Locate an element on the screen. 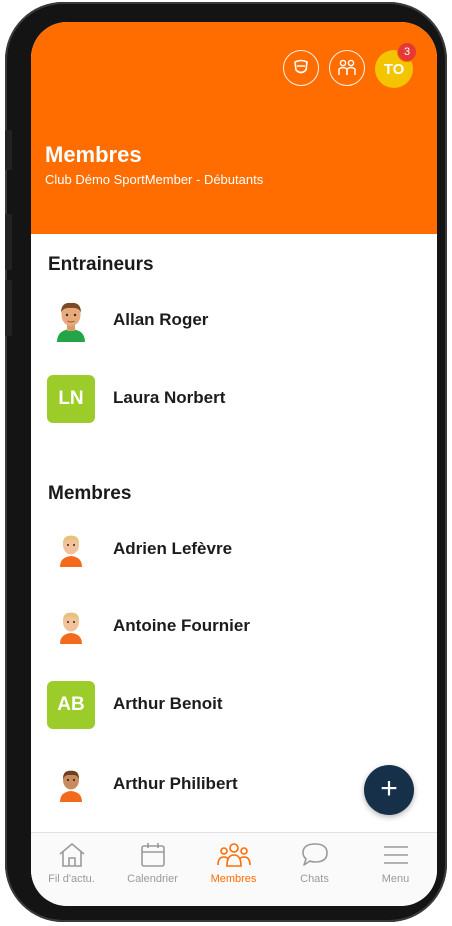  section-title-members: Membres is located at coordinates (90, 493).